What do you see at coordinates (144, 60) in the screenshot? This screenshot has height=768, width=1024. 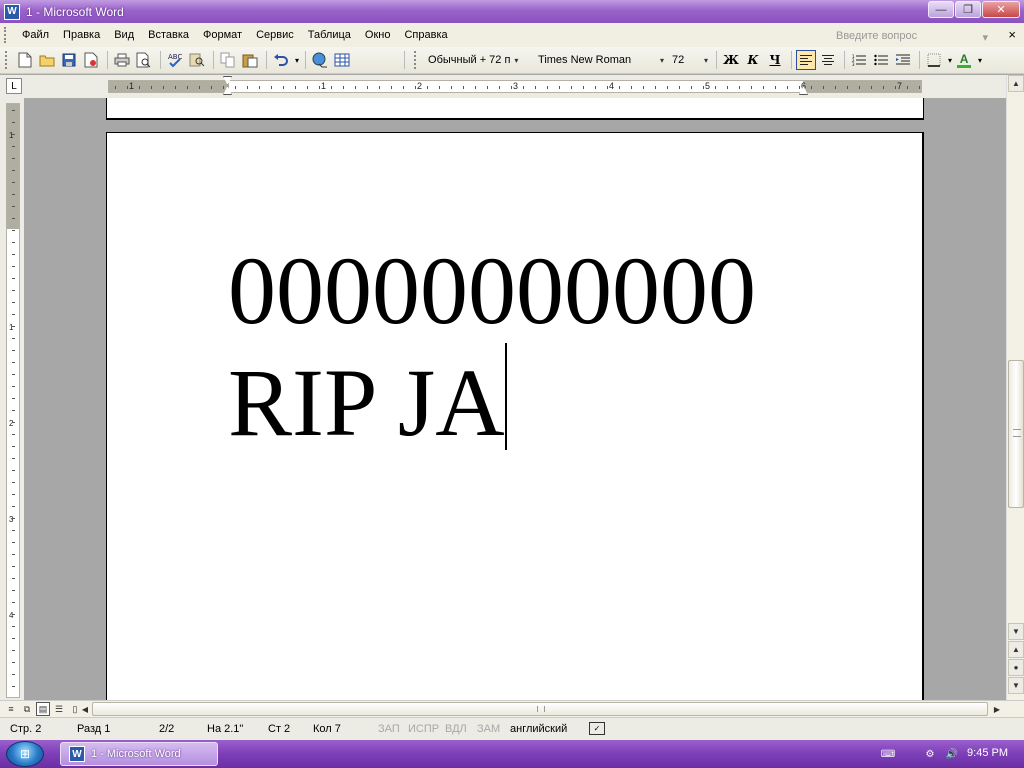 I see `print-preview-icon` at bounding box center [144, 60].